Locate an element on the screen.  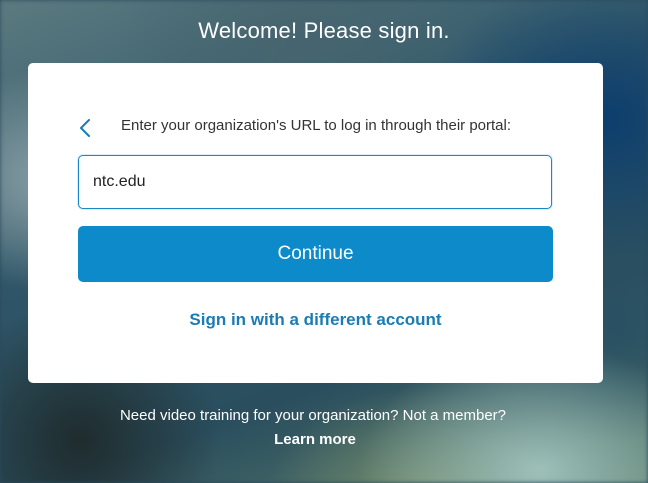
chevron-left-icon is located at coordinates (86, 128).